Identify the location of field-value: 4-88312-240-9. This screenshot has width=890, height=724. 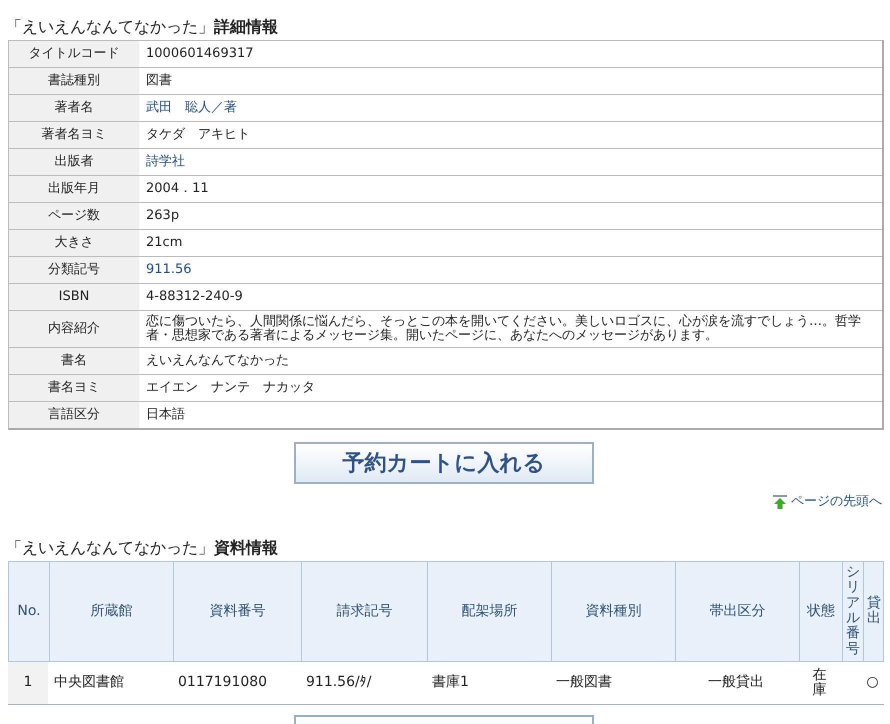
(194, 297).